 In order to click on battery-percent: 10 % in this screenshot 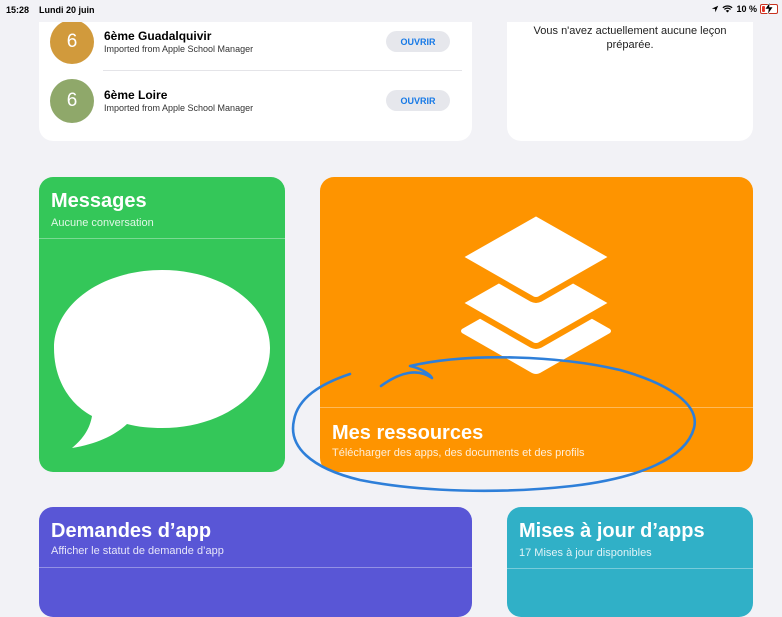, I will do `click(746, 9)`.